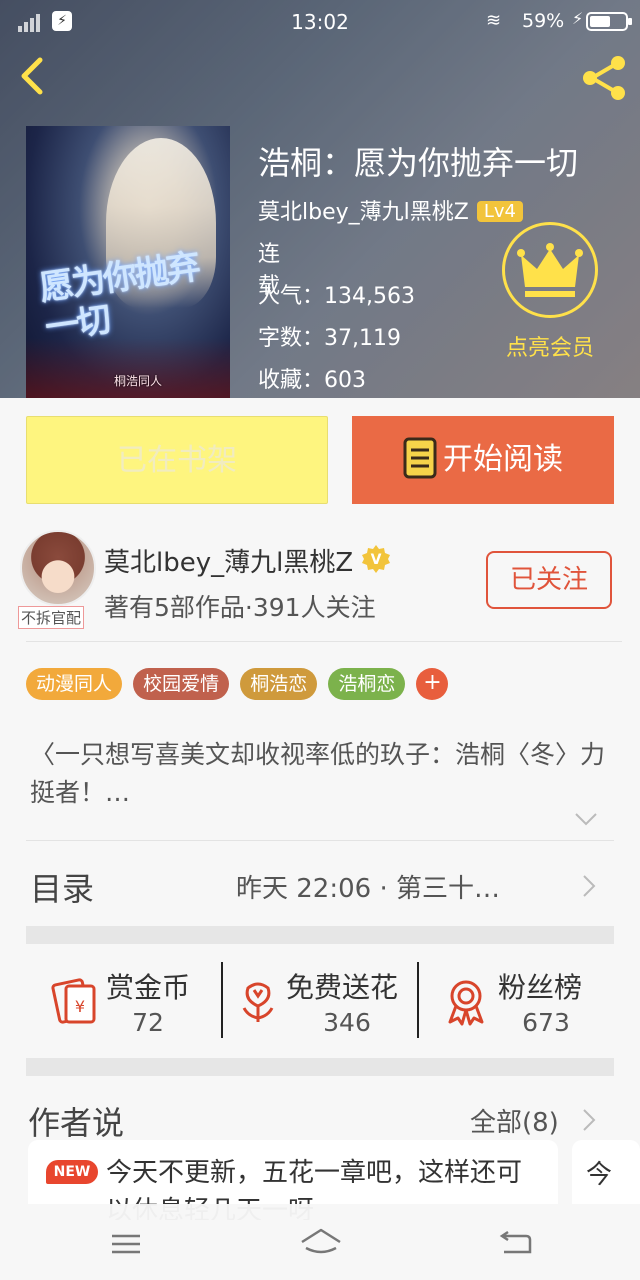 This screenshot has height=1280, width=640. I want to click on author-post-text: 今, so click(599, 1175).